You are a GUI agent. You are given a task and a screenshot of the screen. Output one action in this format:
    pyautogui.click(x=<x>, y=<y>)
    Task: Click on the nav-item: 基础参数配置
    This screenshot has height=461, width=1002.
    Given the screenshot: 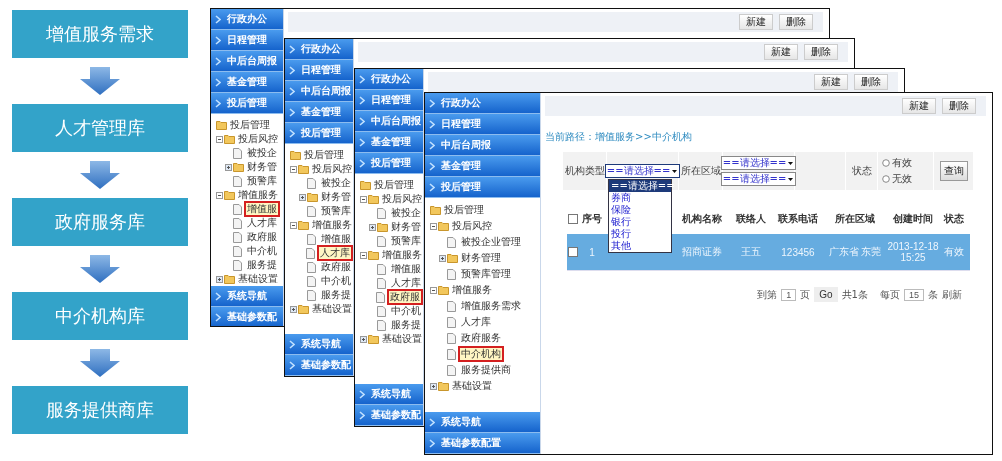 What is the action you would take?
    pyautogui.click(x=482, y=443)
    